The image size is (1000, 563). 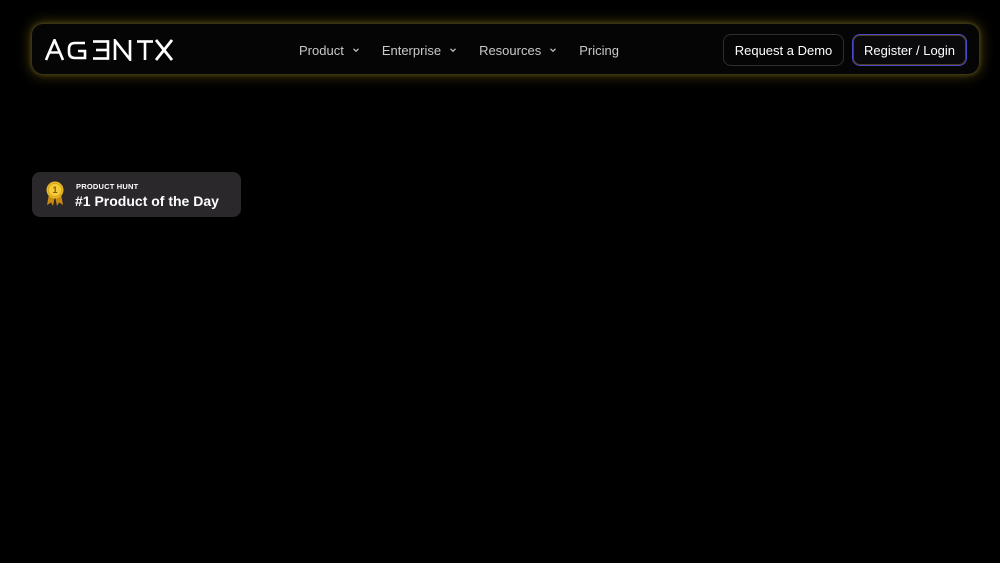 What do you see at coordinates (411, 50) in the screenshot?
I see `nav-item-label: Enterprise` at bounding box center [411, 50].